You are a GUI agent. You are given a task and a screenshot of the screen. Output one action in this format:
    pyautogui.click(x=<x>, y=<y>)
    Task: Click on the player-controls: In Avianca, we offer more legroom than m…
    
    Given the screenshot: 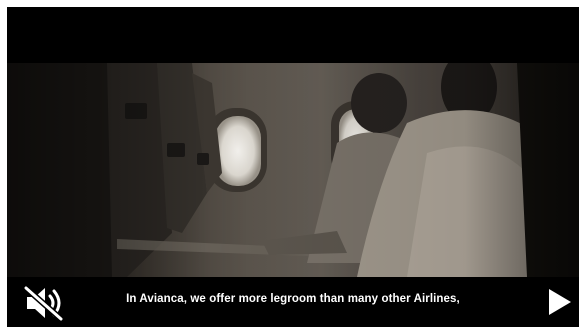 What is the action you would take?
    pyautogui.click(x=293, y=302)
    